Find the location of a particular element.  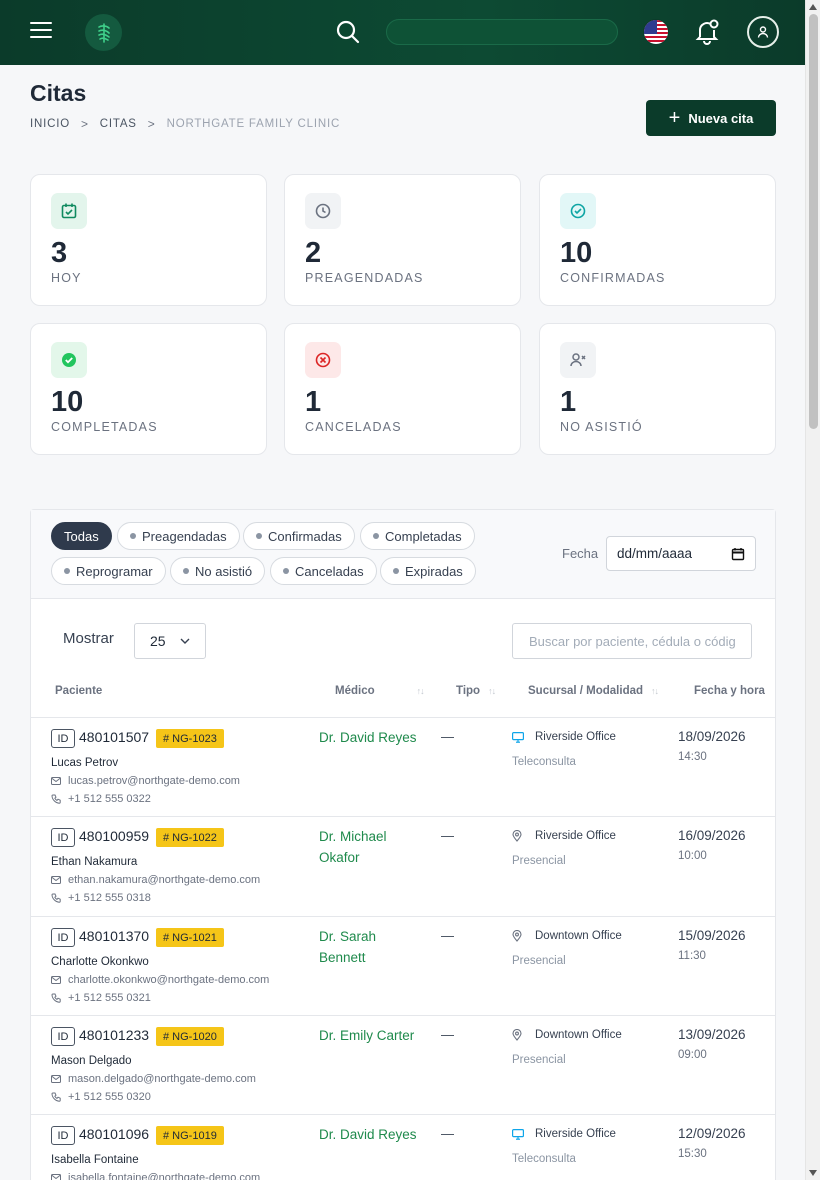

appointment-mode: Teleconsulta is located at coordinates (544, 762).